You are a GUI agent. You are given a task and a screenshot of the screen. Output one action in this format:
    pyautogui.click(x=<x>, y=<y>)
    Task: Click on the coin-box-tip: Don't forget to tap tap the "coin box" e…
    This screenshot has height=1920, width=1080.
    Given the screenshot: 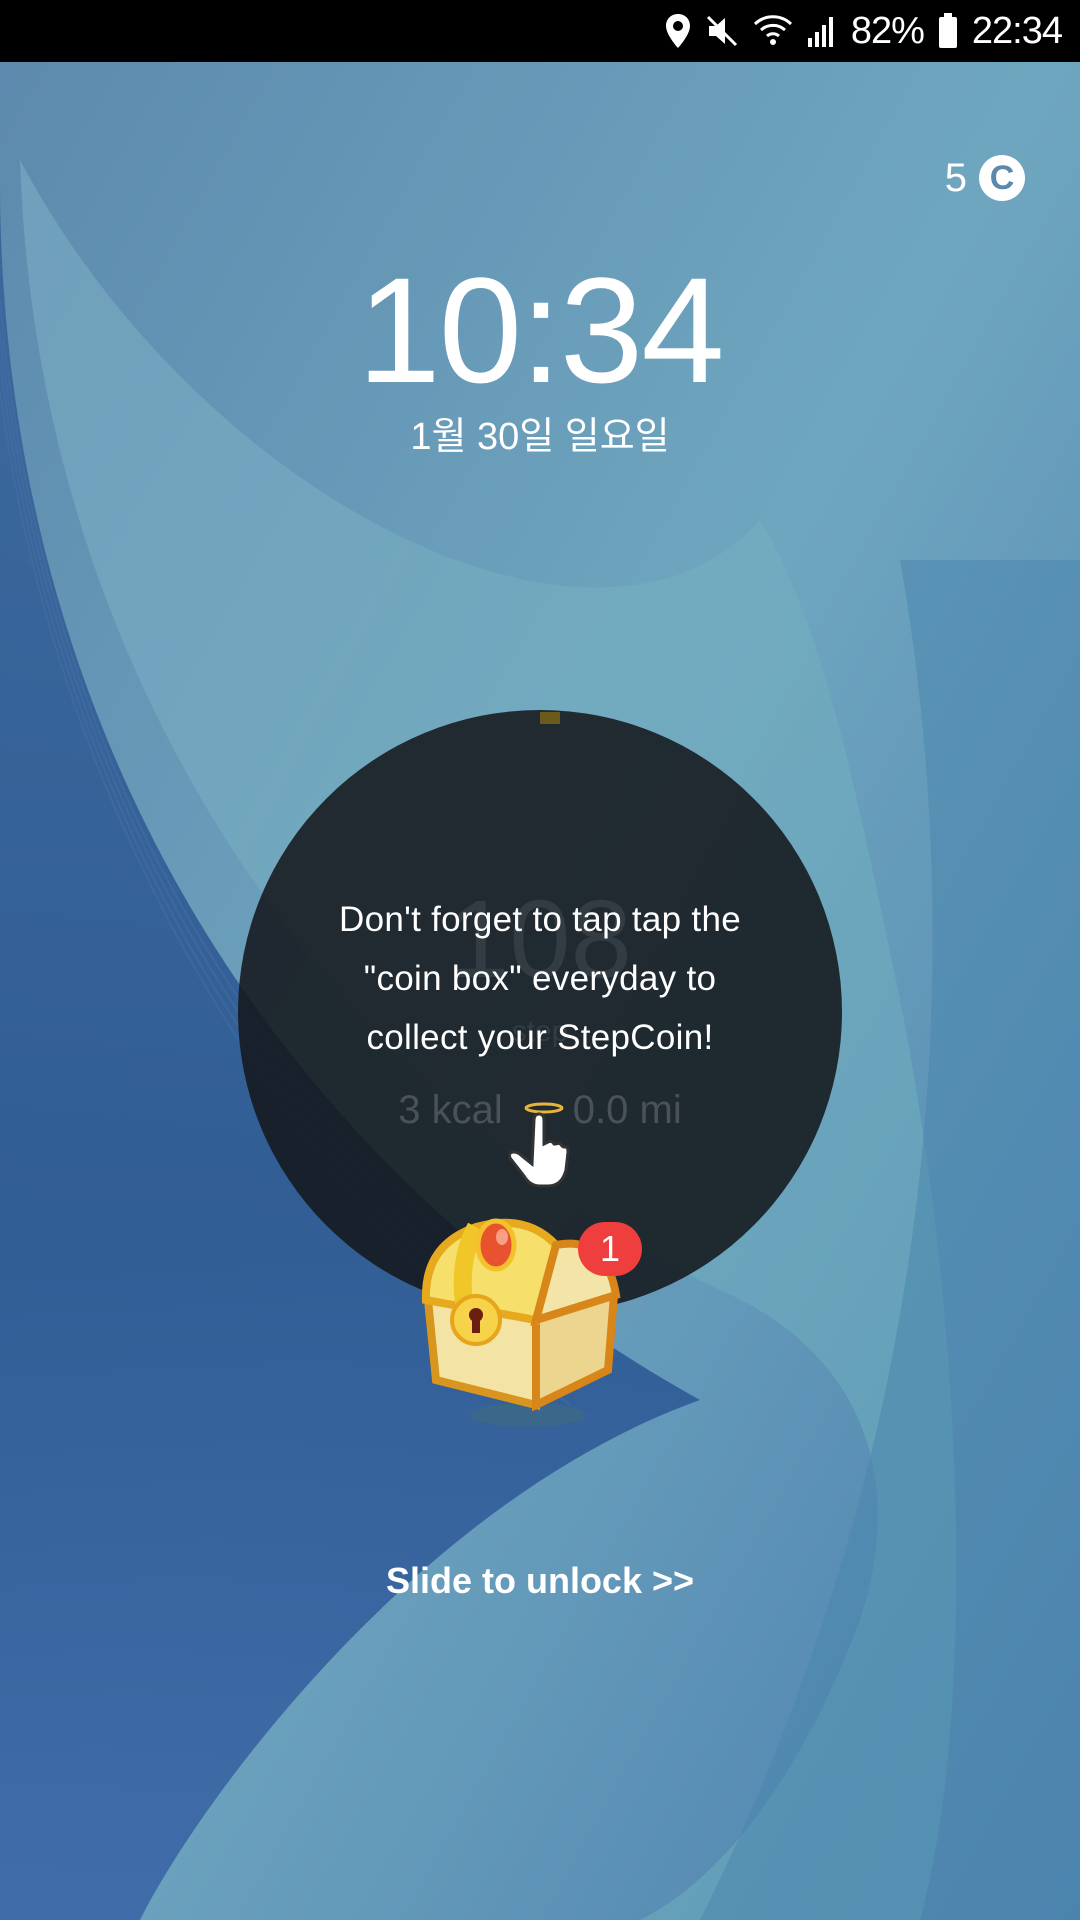 What is the action you would take?
    pyautogui.click(x=540, y=978)
    